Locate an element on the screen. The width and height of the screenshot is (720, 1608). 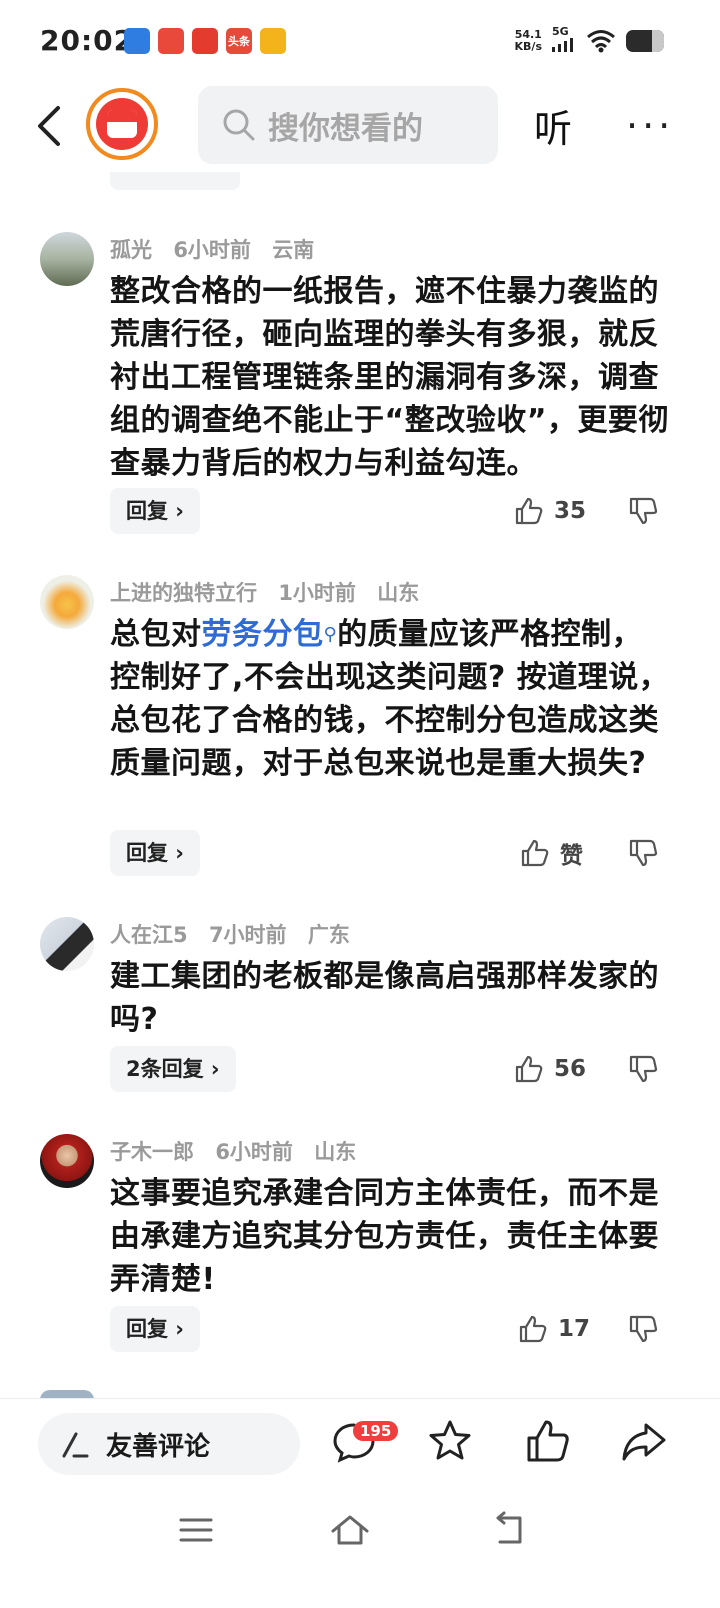
comment-user: 子木一郎 is located at coordinates (152, 1152).